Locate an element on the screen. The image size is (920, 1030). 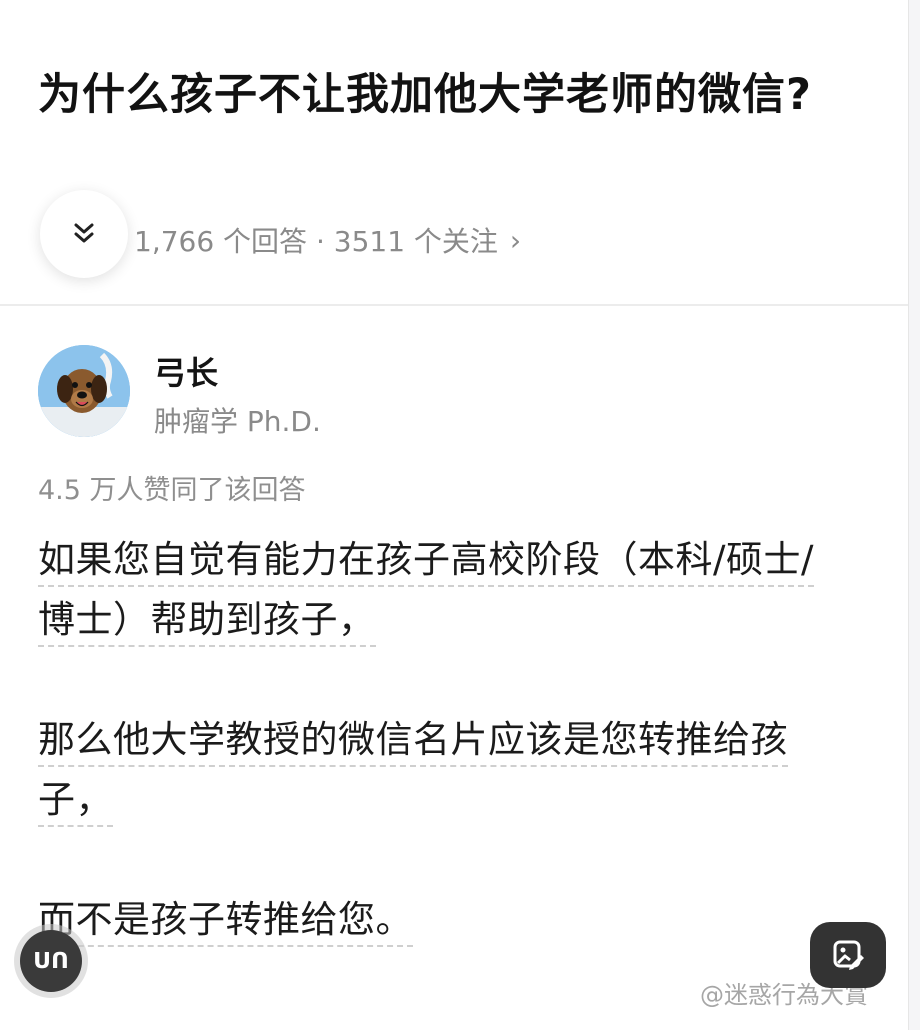
expand-button is located at coordinates (84, 234).